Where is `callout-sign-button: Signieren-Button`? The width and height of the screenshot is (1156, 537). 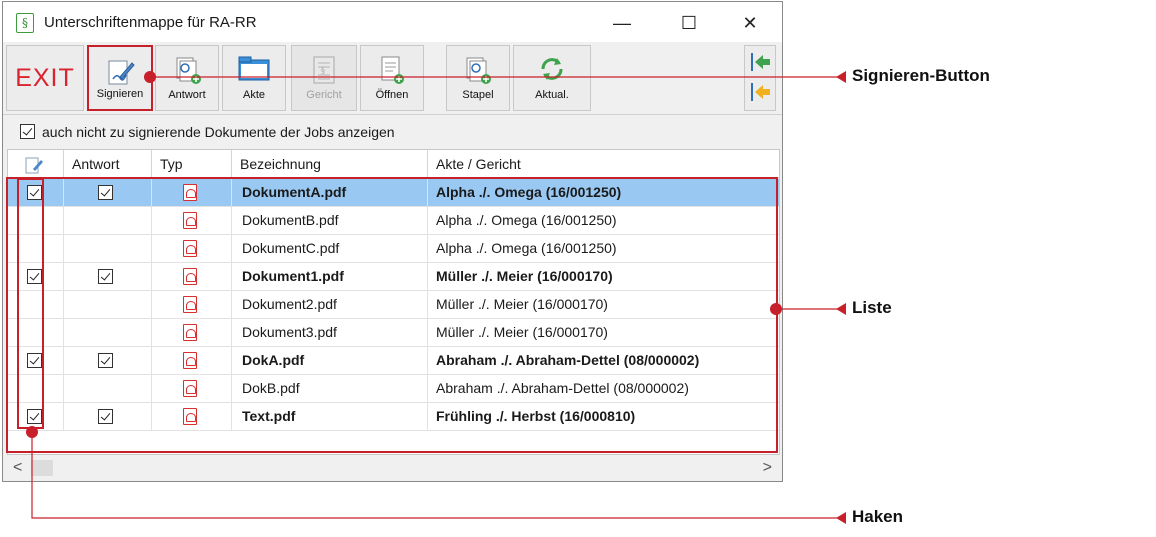
callout-sign-button: Signieren-Button is located at coordinates (921, 75).